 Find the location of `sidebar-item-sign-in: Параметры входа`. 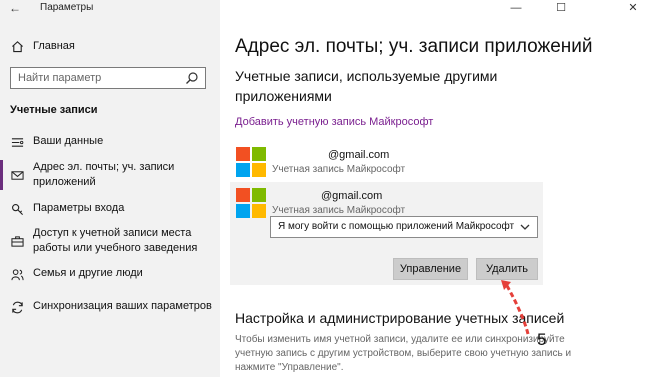

sidebar-item-sign-in: Параметры входа is located at coordinates (115, 208).